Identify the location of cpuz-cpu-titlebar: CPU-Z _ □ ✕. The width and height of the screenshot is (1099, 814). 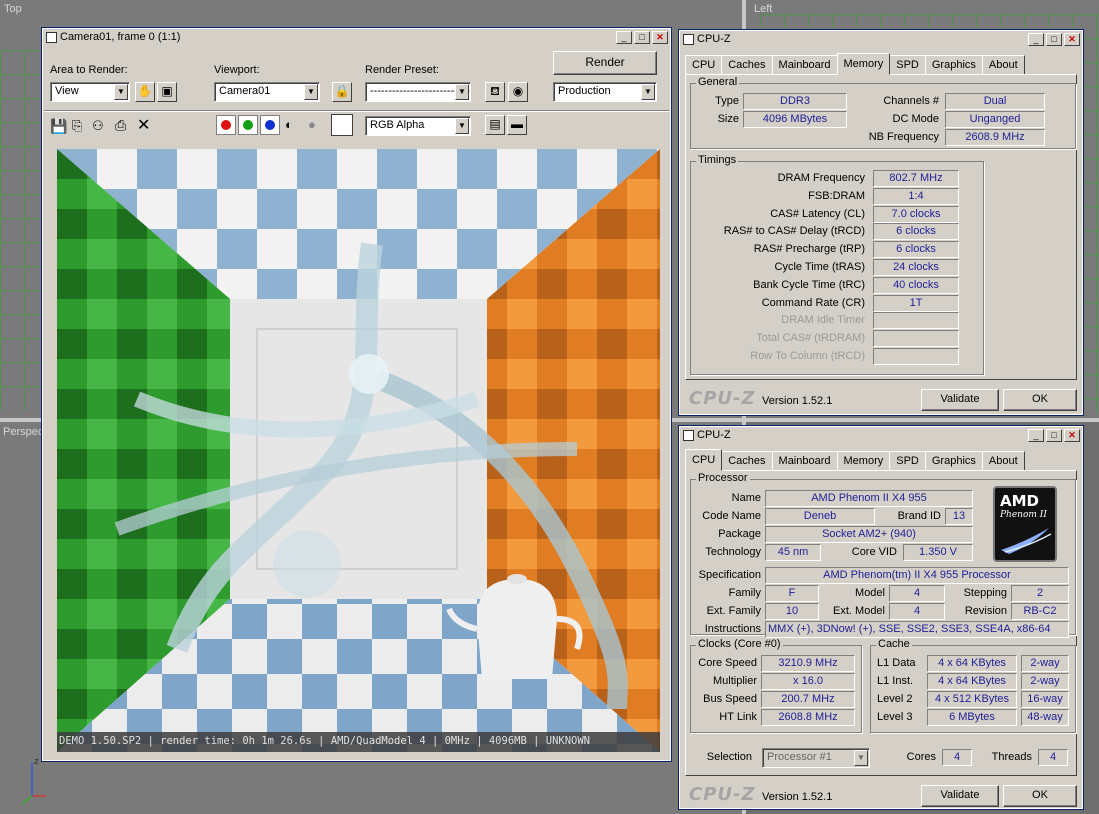
(881, 436).